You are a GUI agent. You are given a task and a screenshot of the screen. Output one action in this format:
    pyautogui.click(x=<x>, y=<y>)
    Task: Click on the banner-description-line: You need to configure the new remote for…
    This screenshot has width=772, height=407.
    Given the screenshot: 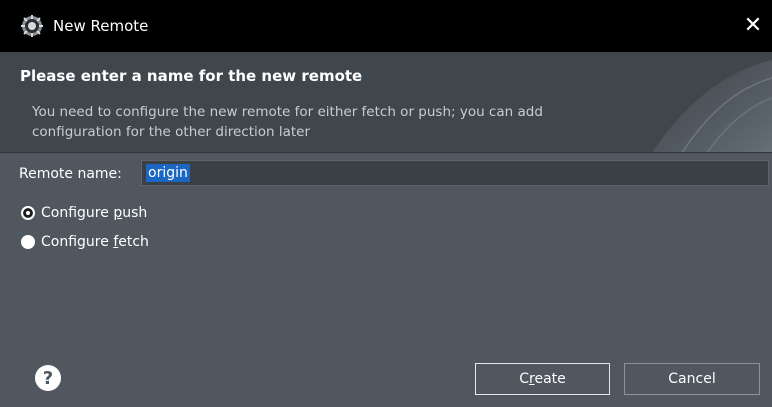 What is the action you would take?
    pyautogui.click(x=287, y=112)
    